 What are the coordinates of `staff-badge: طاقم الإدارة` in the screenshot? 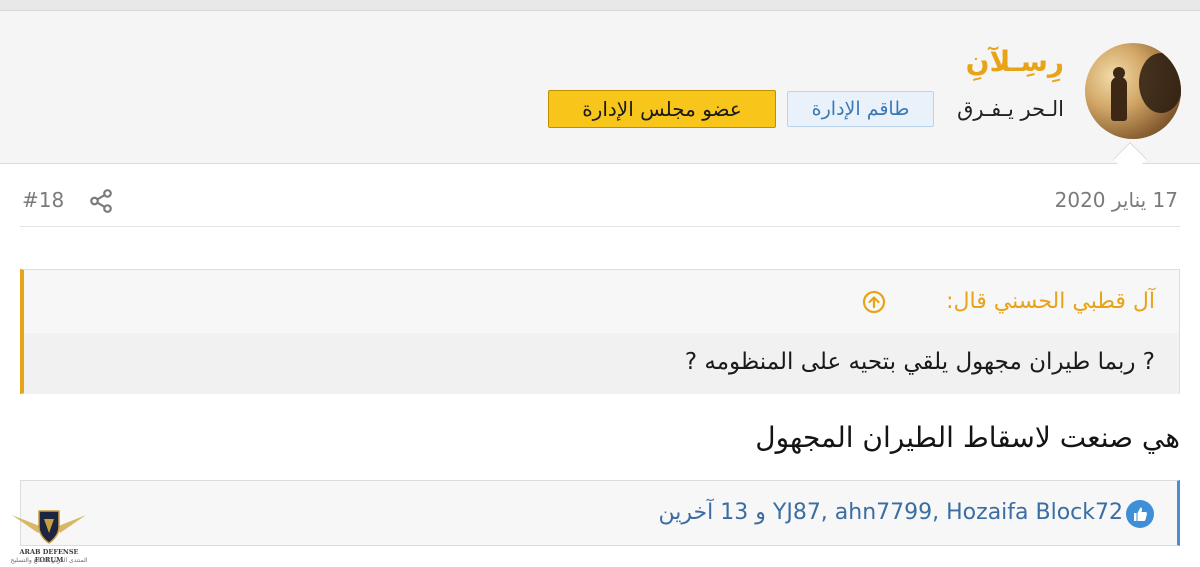 It's located at (860, 109).